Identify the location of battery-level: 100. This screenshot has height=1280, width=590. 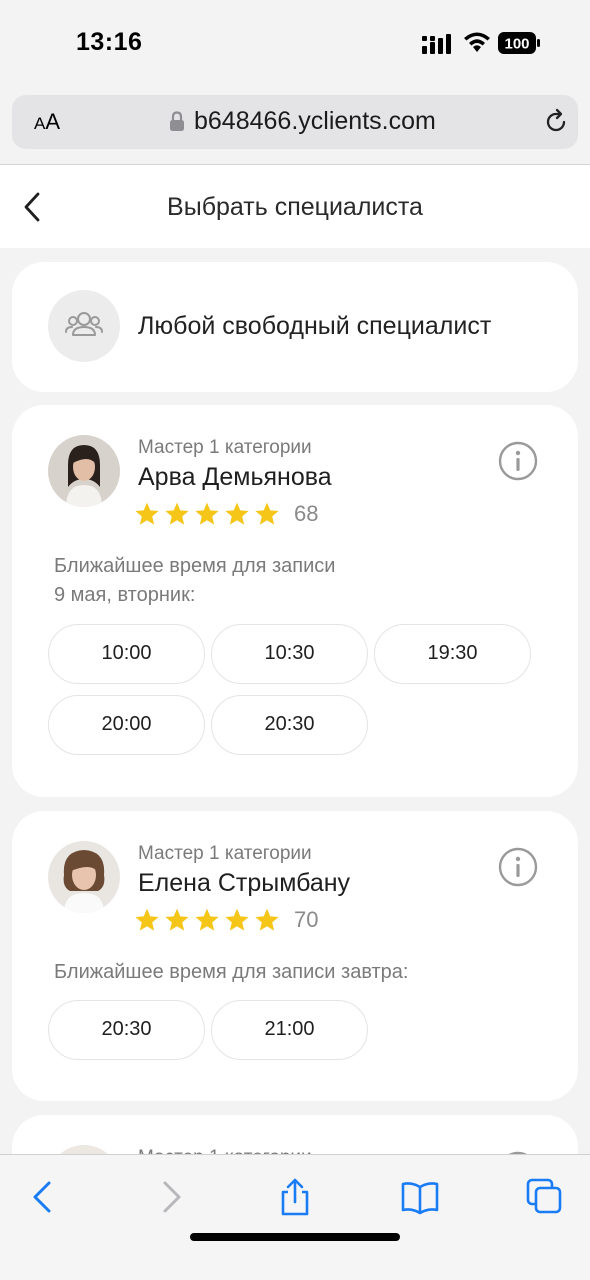
(516, 44).